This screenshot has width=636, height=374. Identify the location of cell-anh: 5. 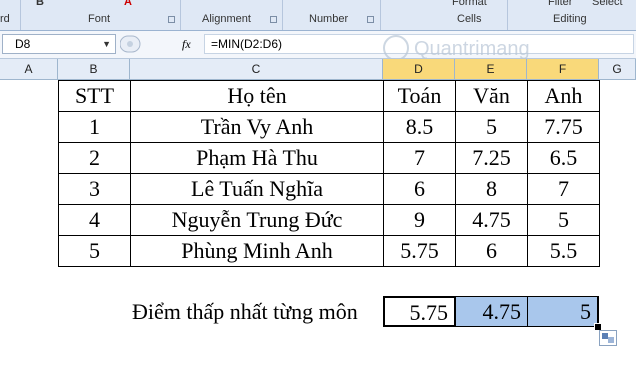
(563, 220).